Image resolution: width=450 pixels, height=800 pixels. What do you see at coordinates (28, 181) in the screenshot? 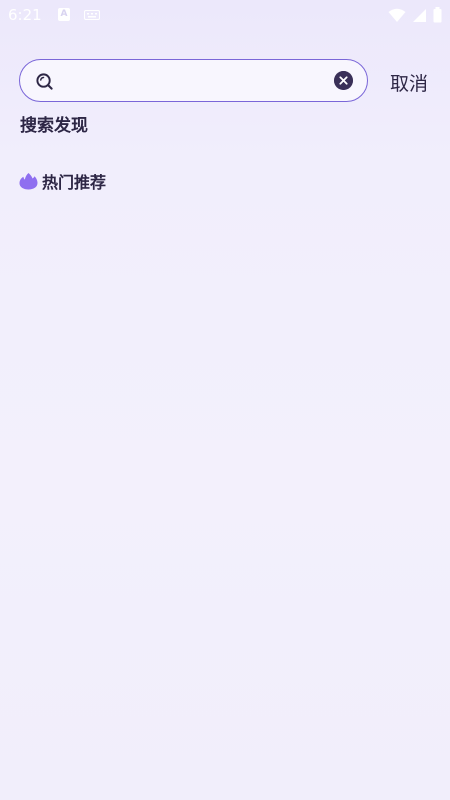
I see `flame-icon` at bounding box center [28, 181].